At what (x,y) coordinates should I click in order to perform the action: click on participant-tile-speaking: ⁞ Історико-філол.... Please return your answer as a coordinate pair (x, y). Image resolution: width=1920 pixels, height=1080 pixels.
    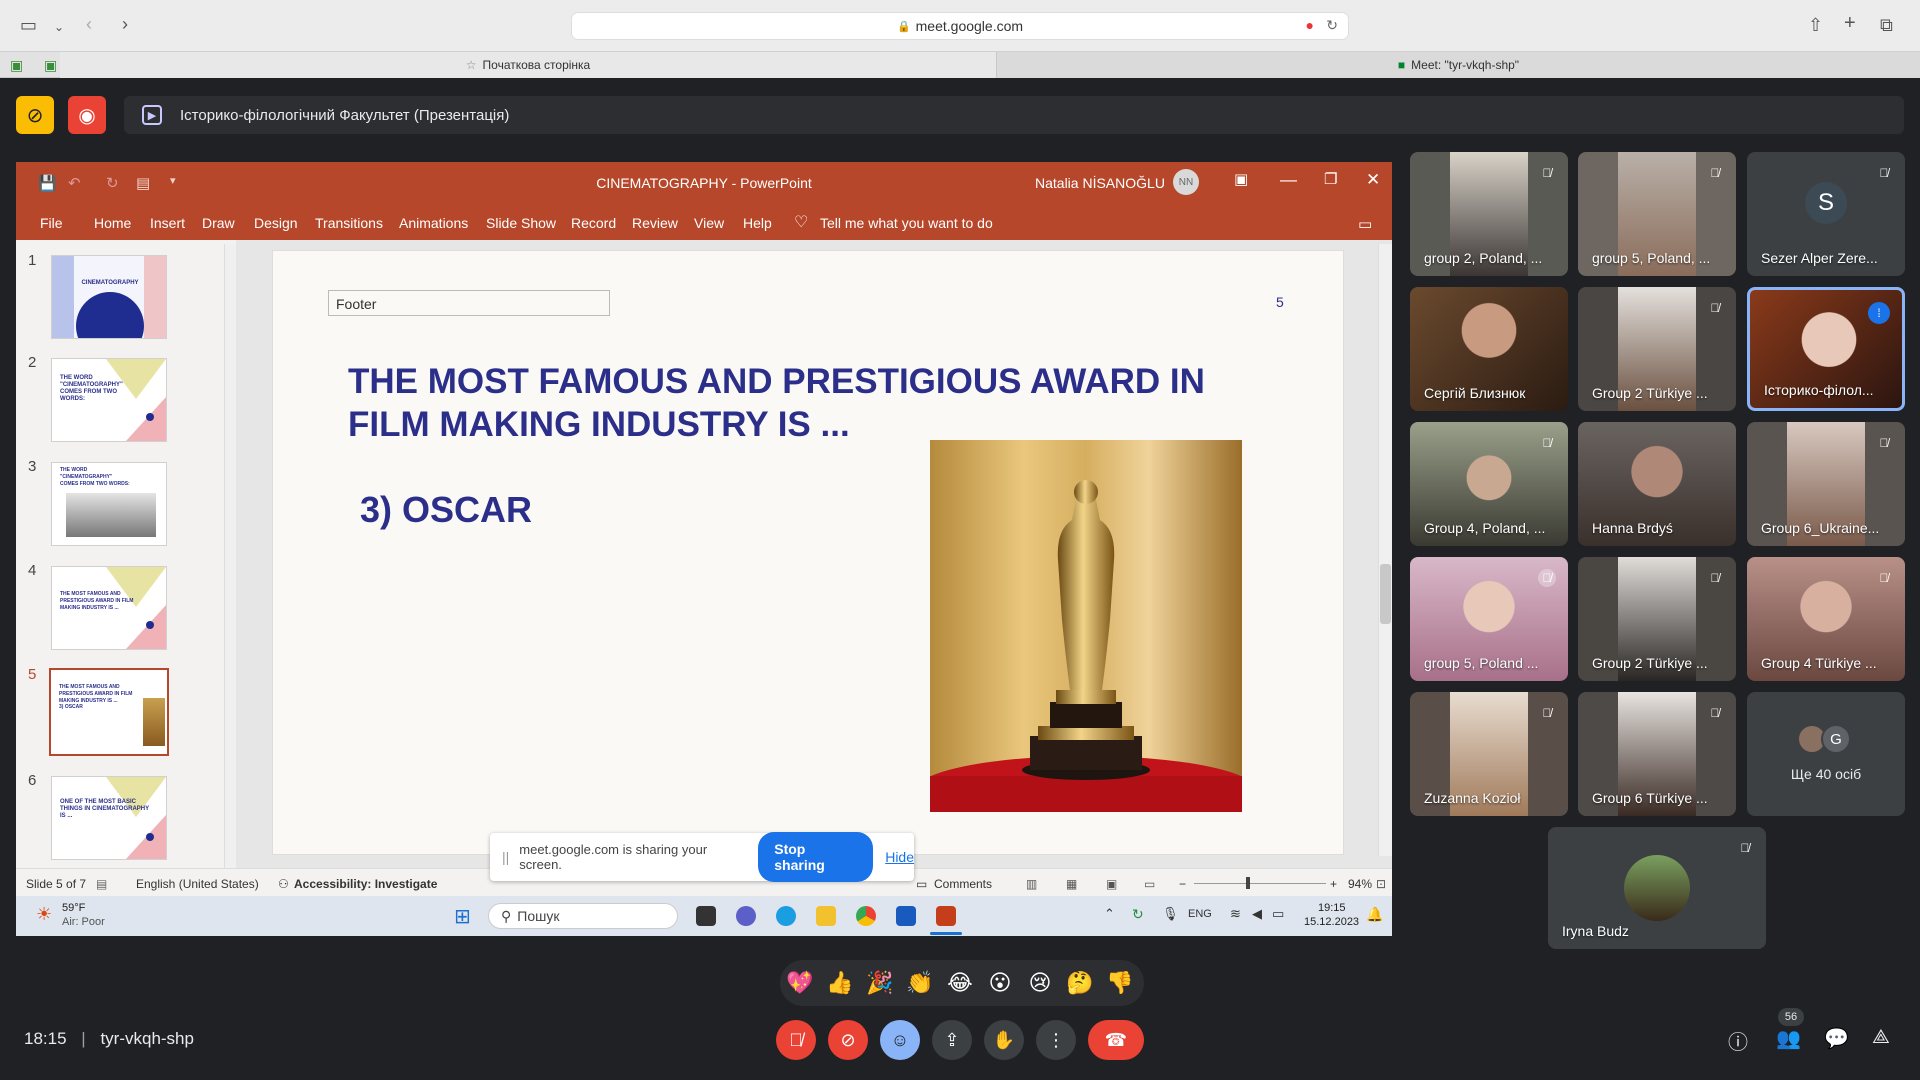
    Looking at the image, I should click on (1826, 349).